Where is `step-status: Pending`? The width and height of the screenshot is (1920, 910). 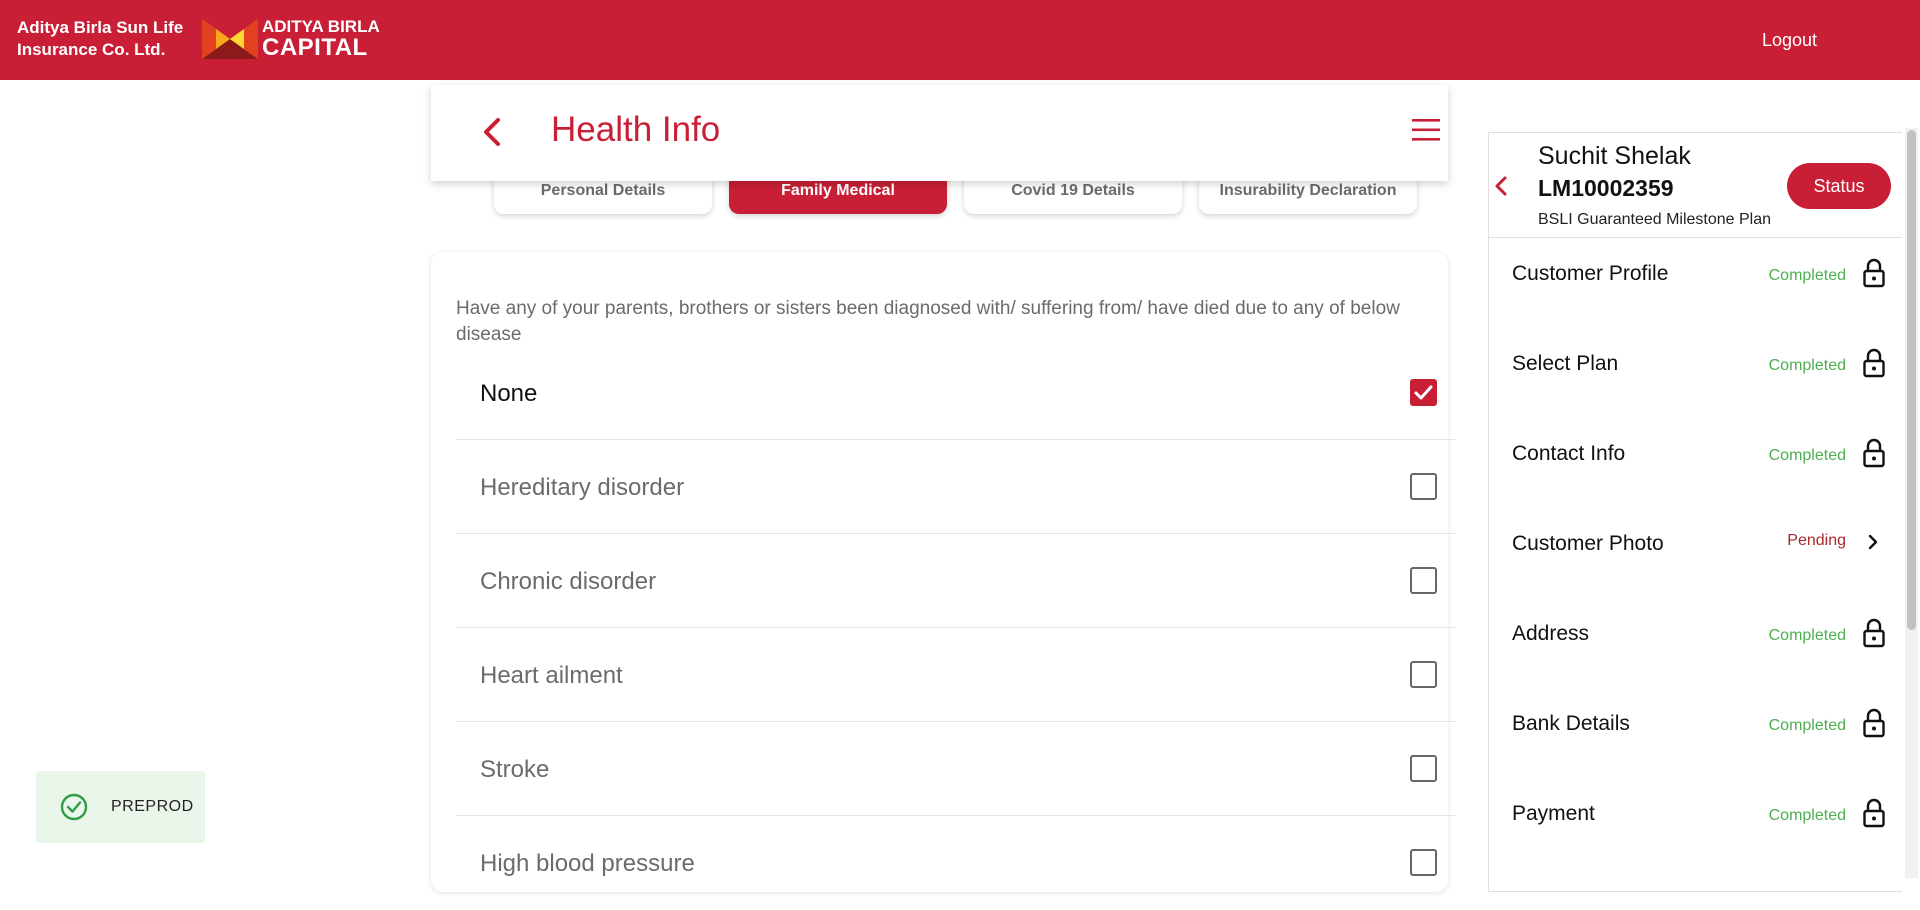
step-status: Pending is located at coordinates (1816, 540).